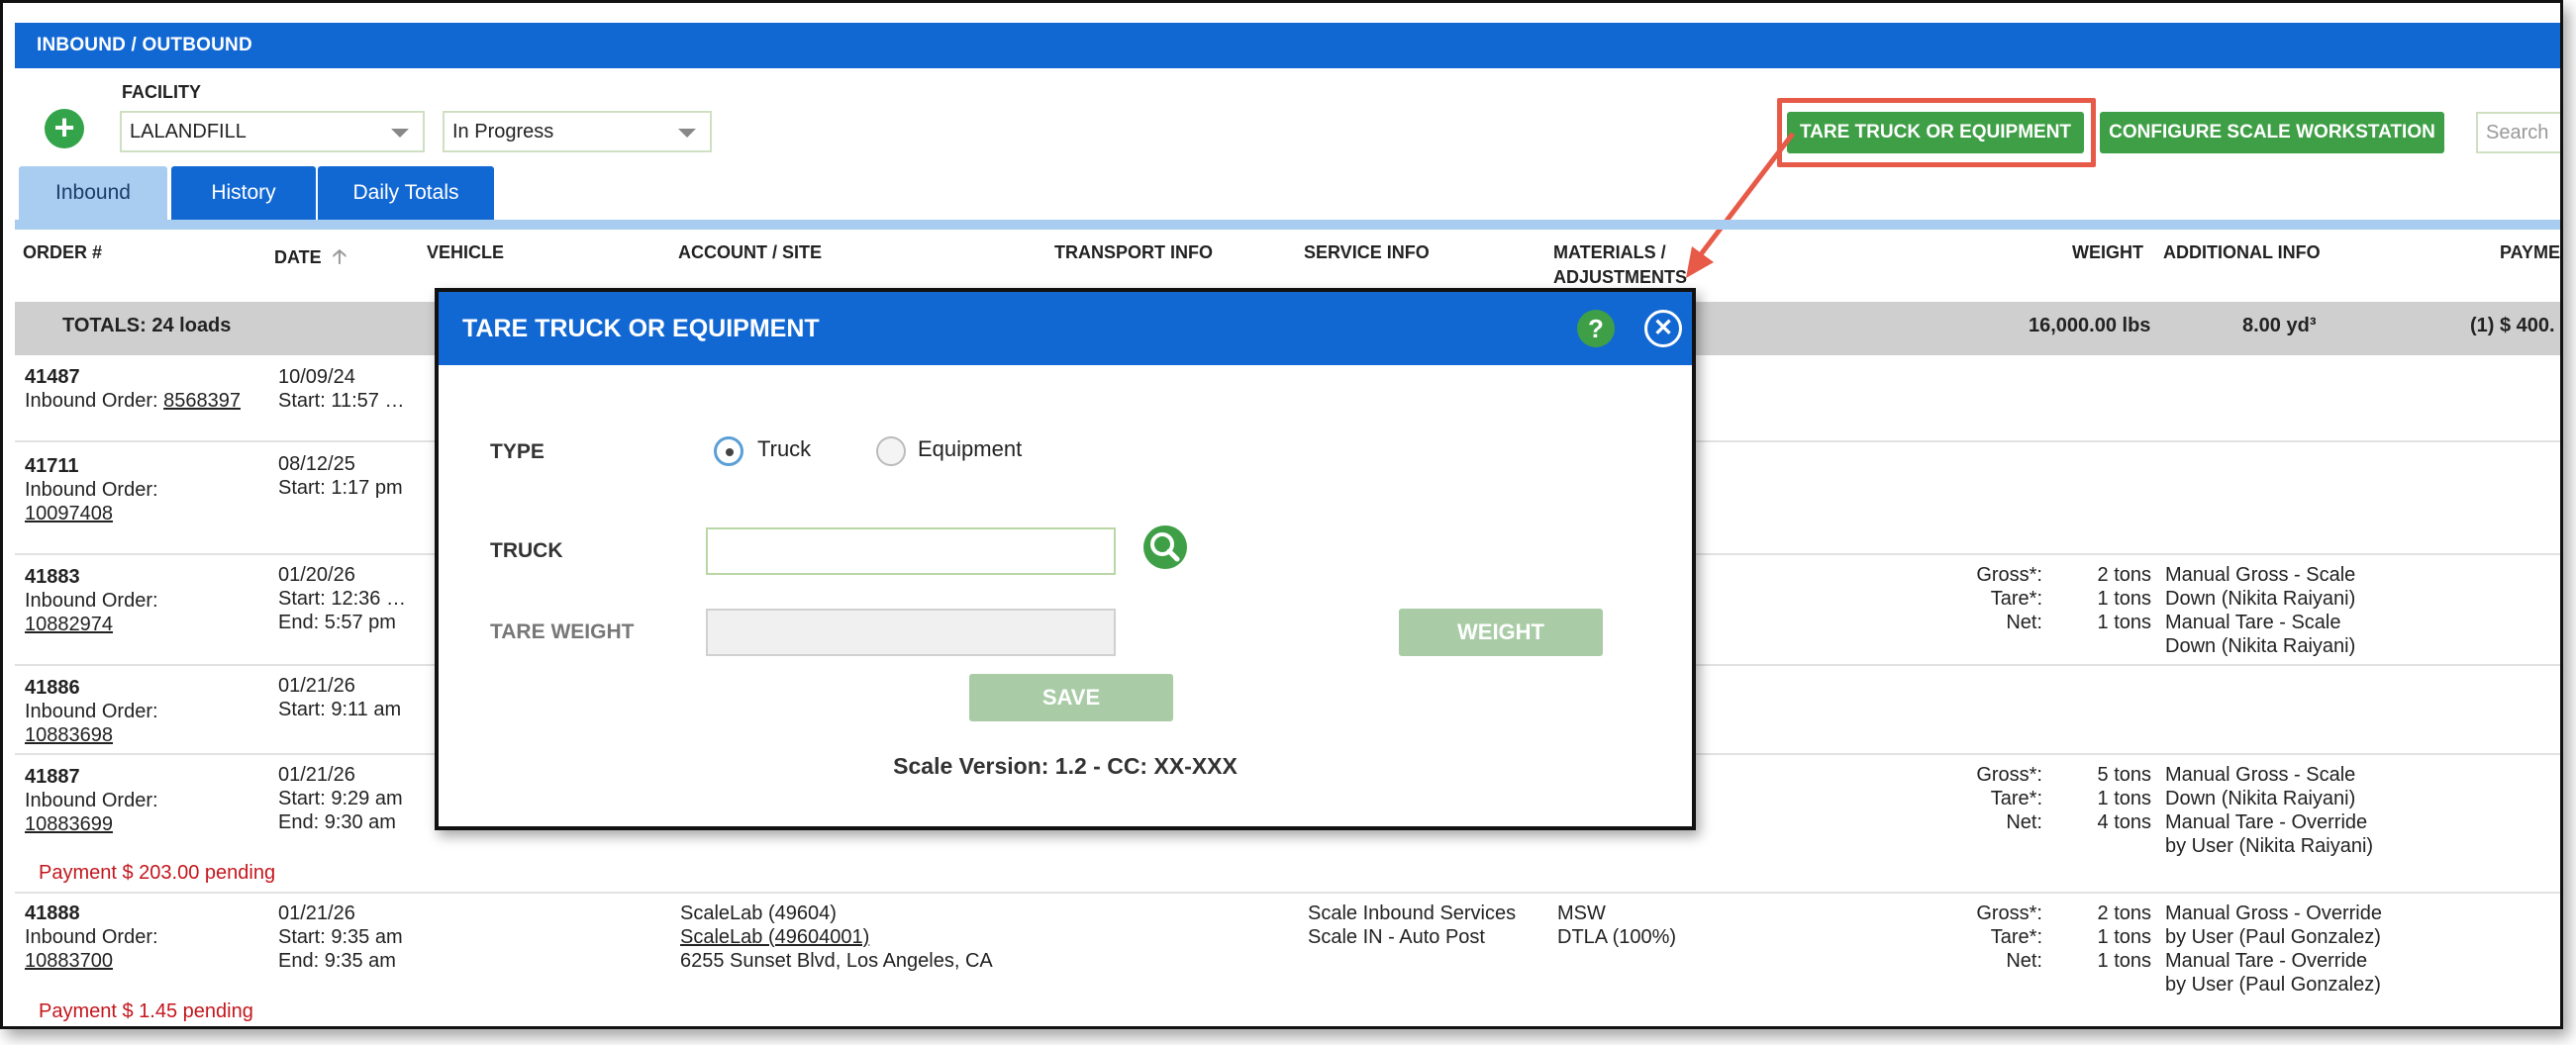  I want to click on site-address: 6255 Sunset Blvd, Los Angeles, CA, so click(837, 961).